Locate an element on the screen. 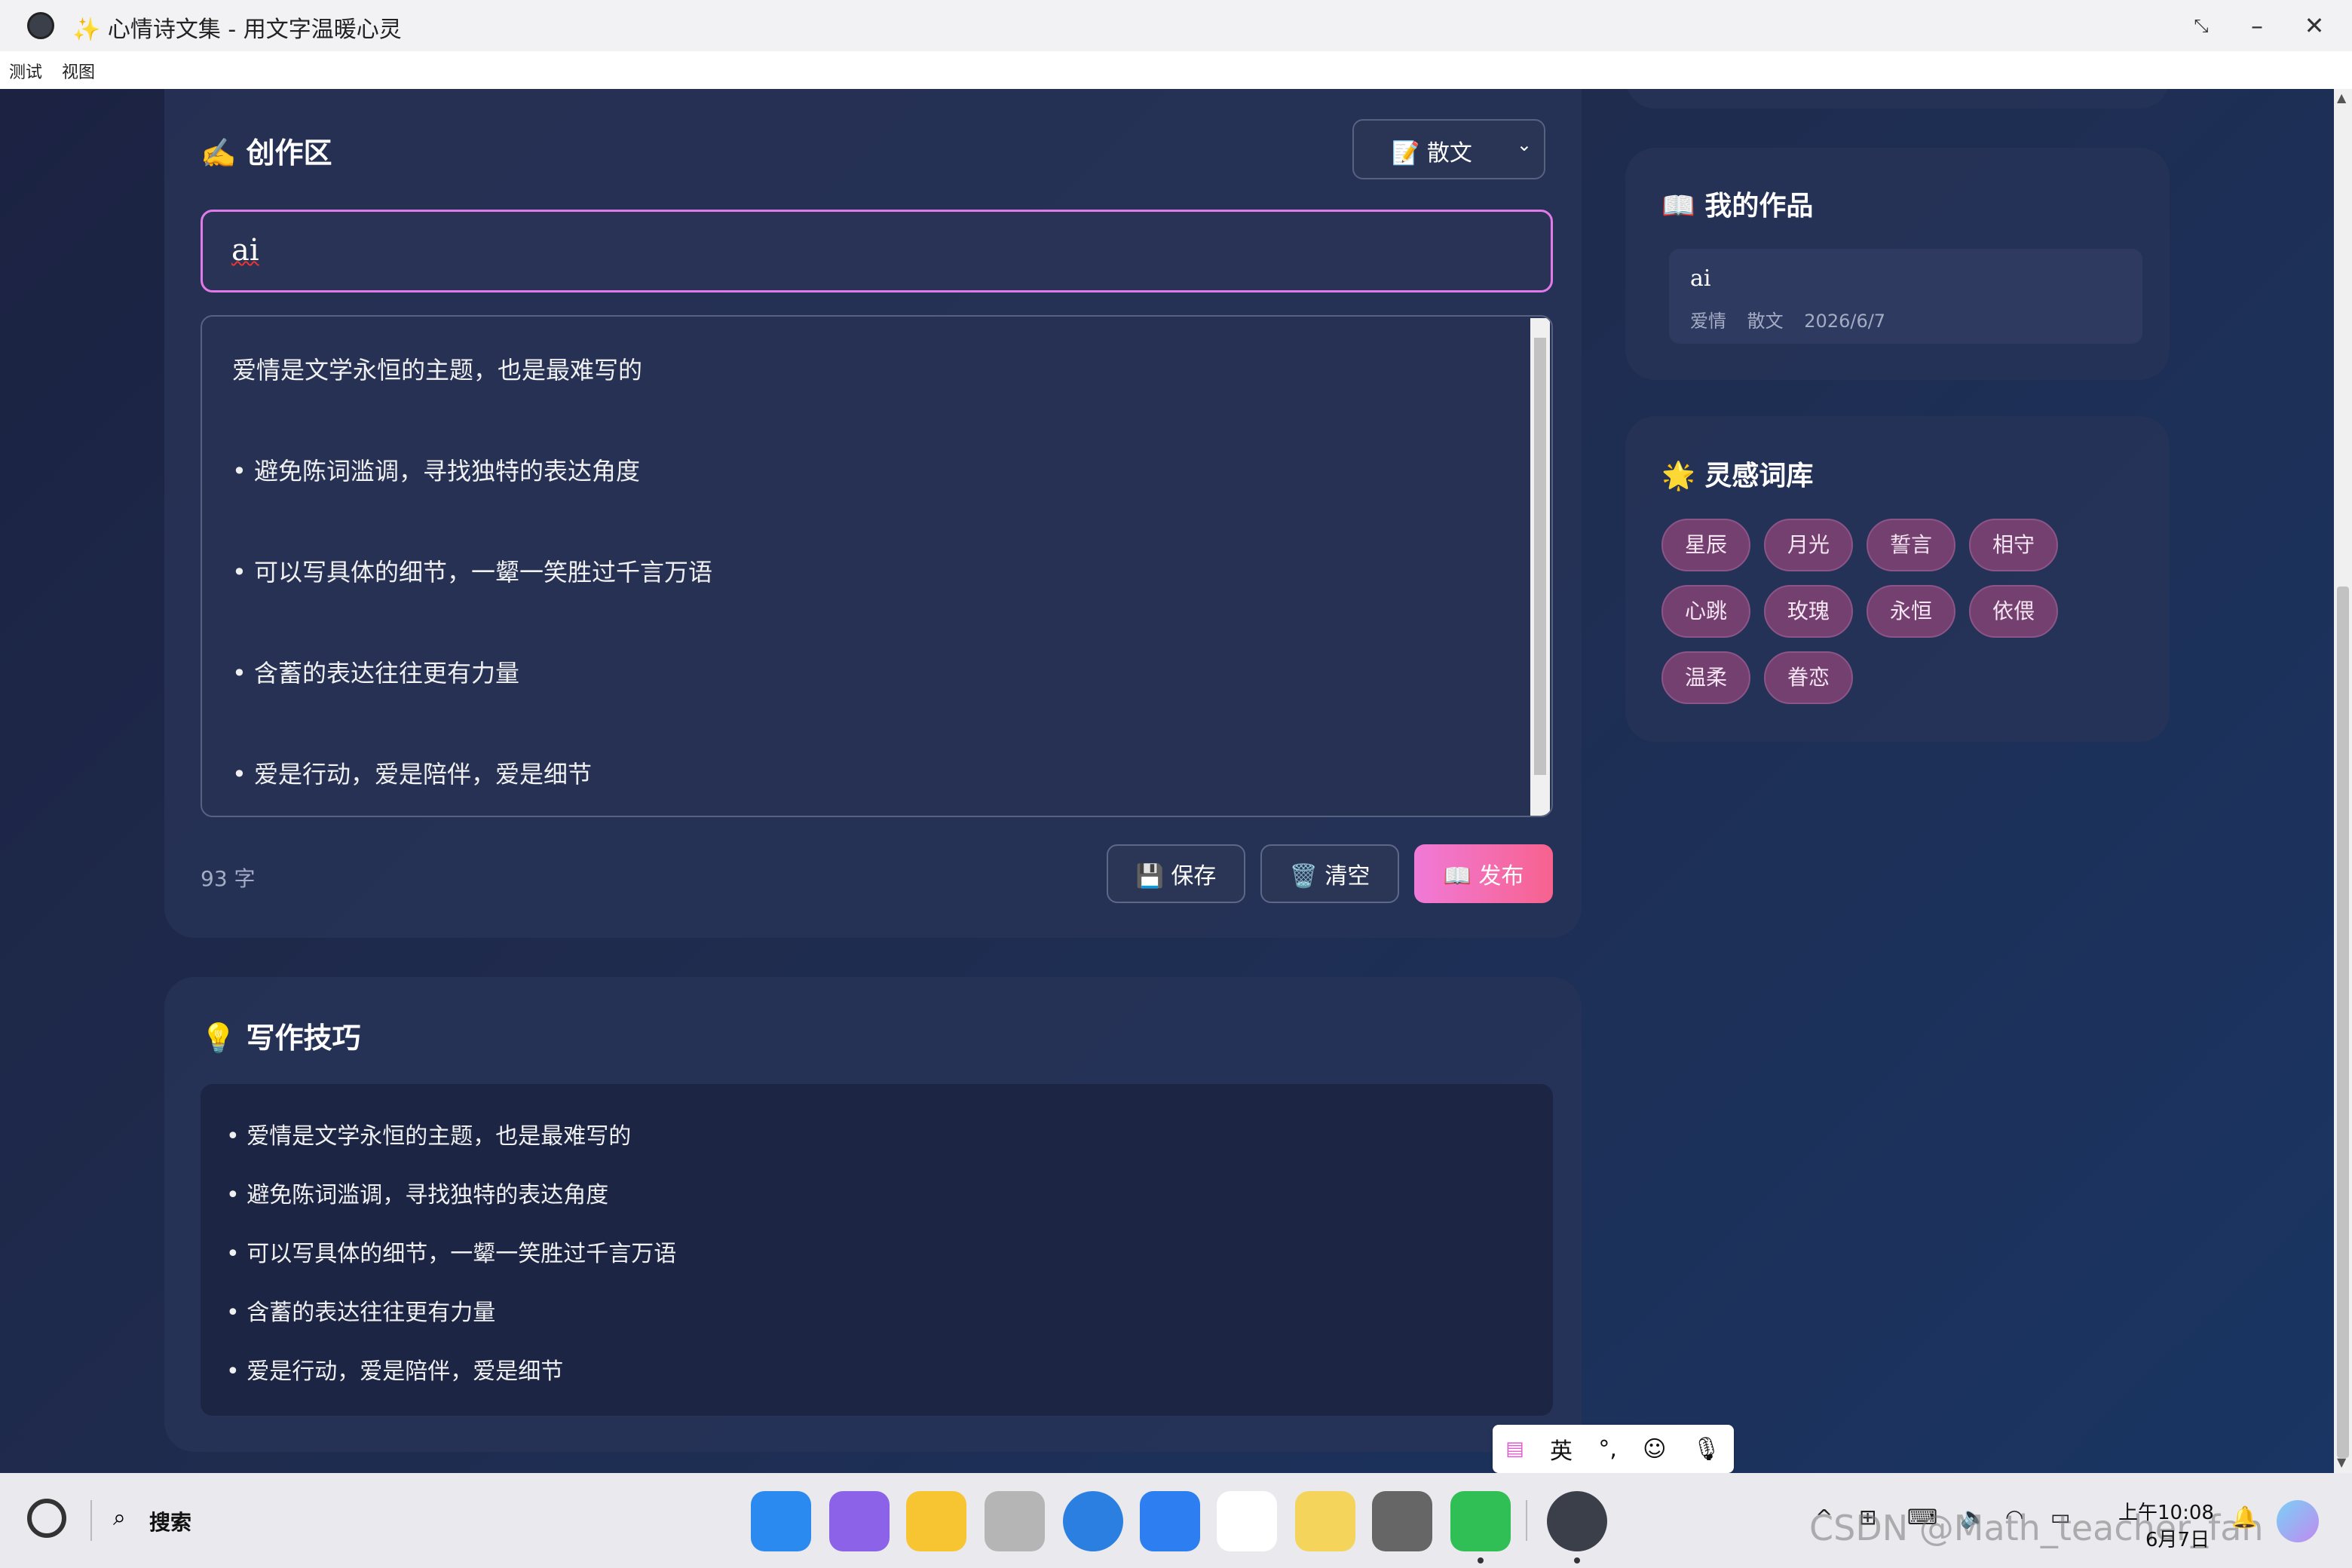 The width and height of the screenshot is (2352, 1568). chevron-down-icon: ⌄ is located at coordinates (1524, 144).